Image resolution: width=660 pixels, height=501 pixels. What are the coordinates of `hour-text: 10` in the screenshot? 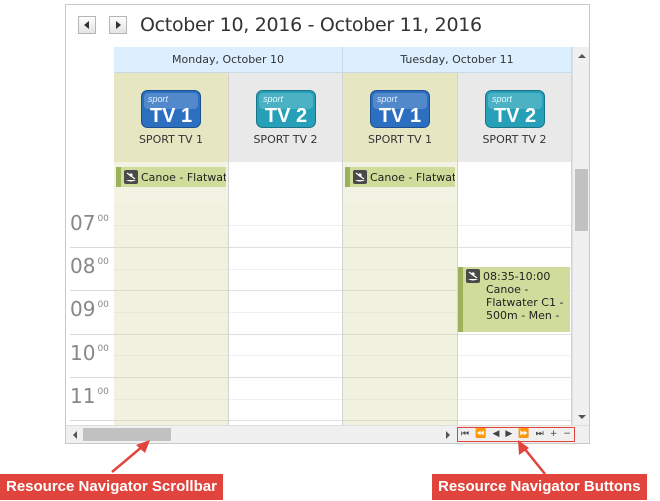 It's located at (83, 353).